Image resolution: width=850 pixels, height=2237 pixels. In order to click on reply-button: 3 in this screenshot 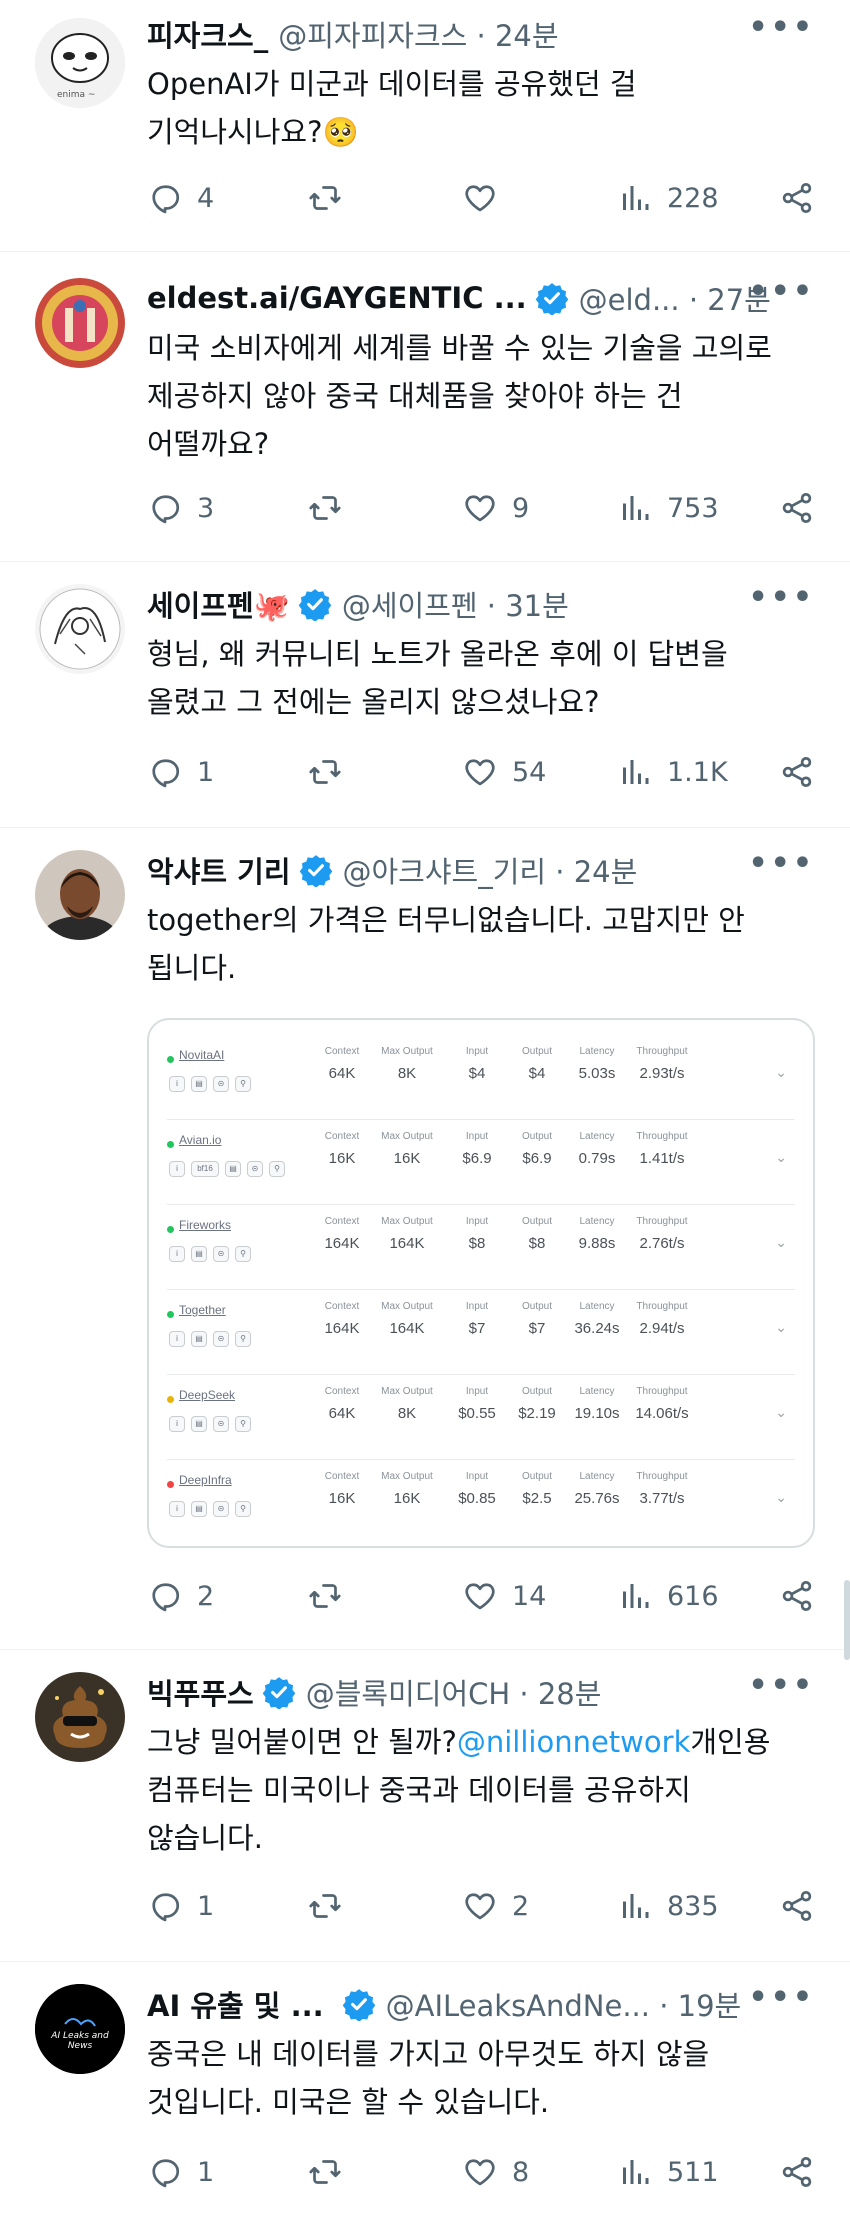, I will do `click(180, 508)`.